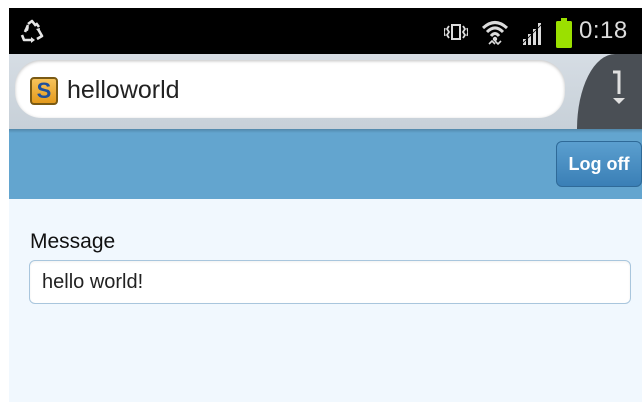 The width and height of the screenshot is (642, 402). Describe the element at coordinates (603, 30) in the screenshot. I see `status-clock: 0:18` at that location.